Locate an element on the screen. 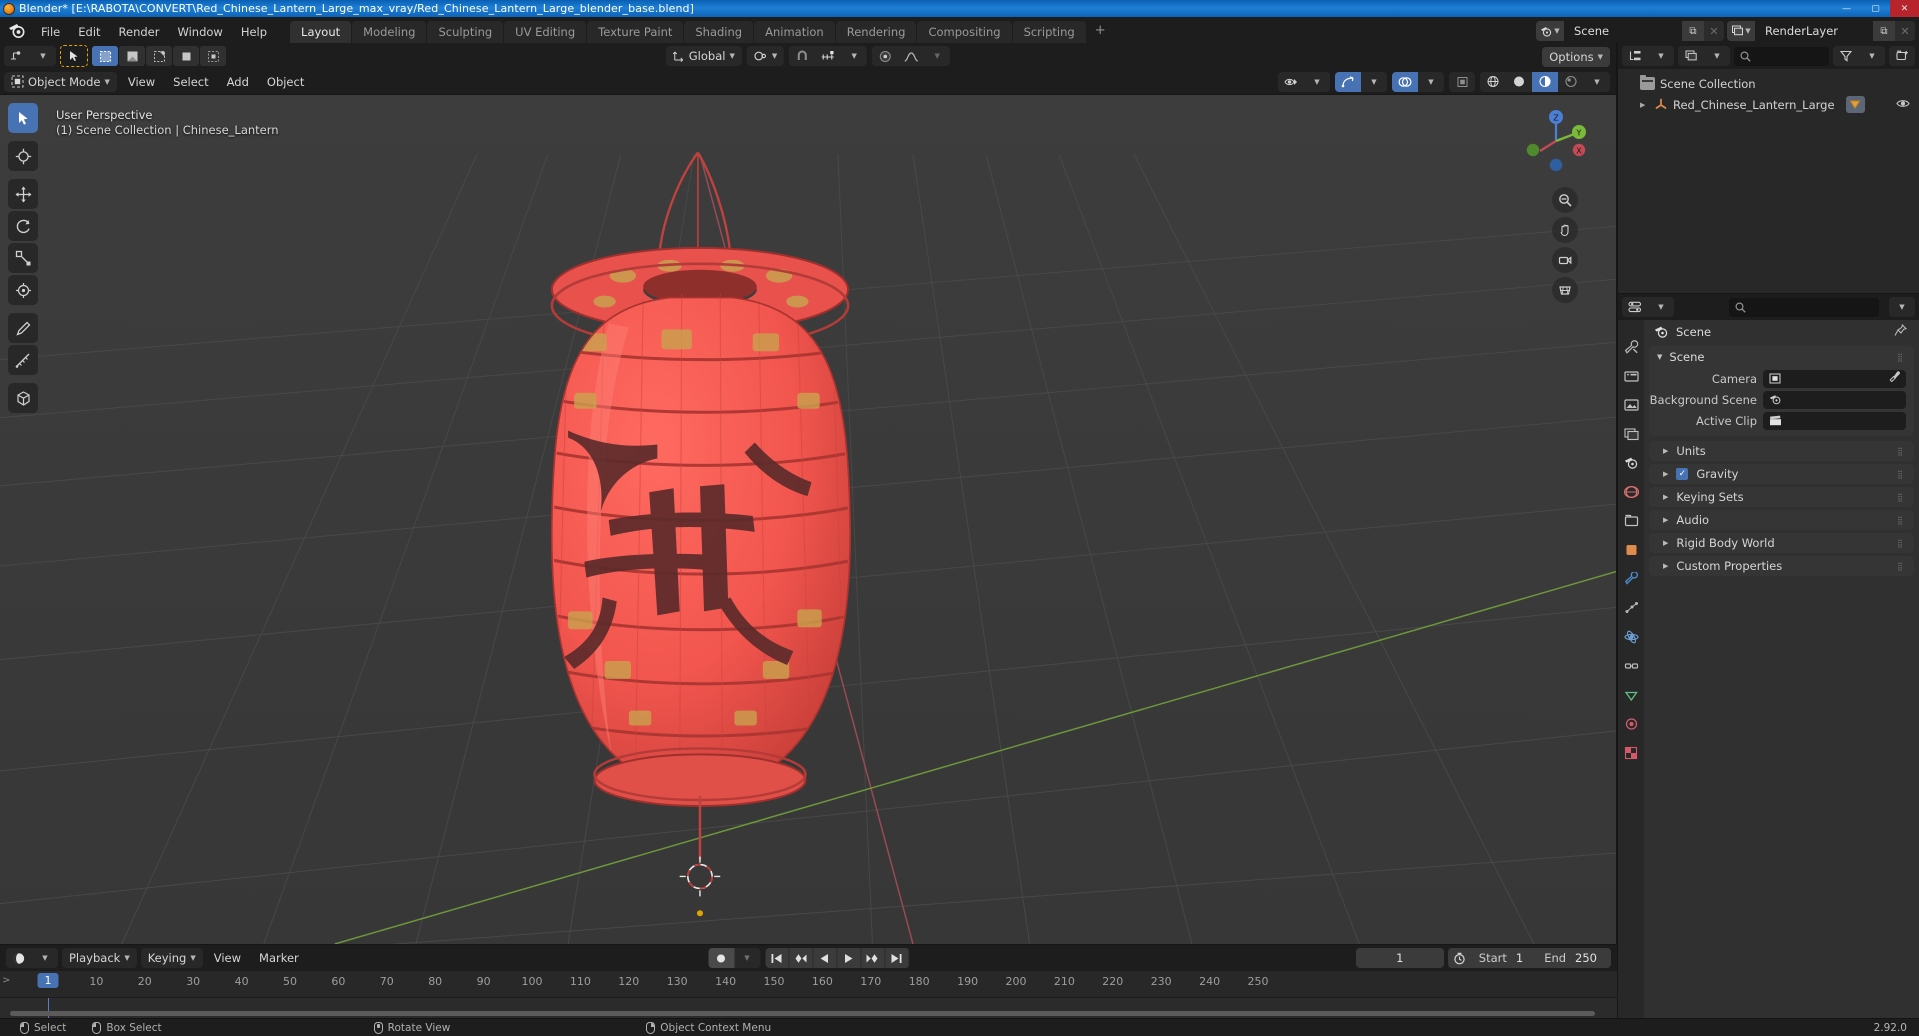 This screenshot has height=1036, width=1919. panel-units: ▶ Units ⣿ is located at coordinates (1781, 451).